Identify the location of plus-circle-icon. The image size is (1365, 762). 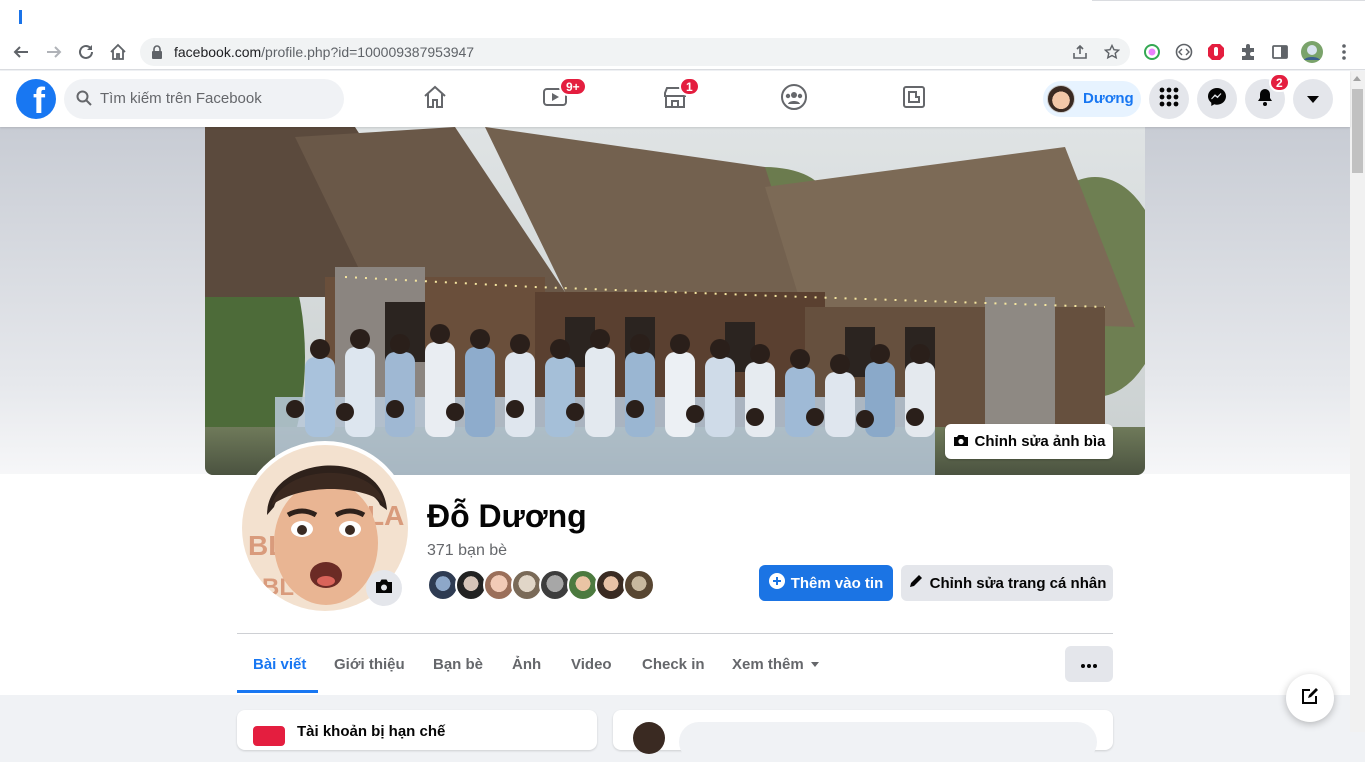
(776, 583).